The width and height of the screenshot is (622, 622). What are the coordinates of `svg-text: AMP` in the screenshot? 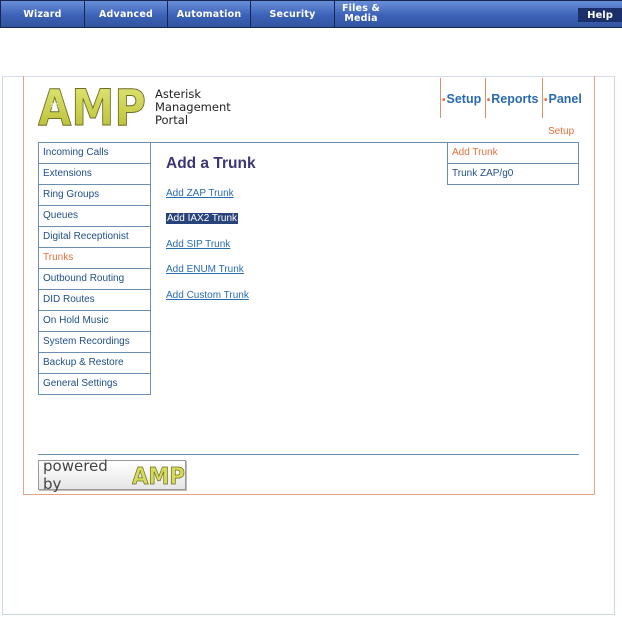 It's located at (158, 475).